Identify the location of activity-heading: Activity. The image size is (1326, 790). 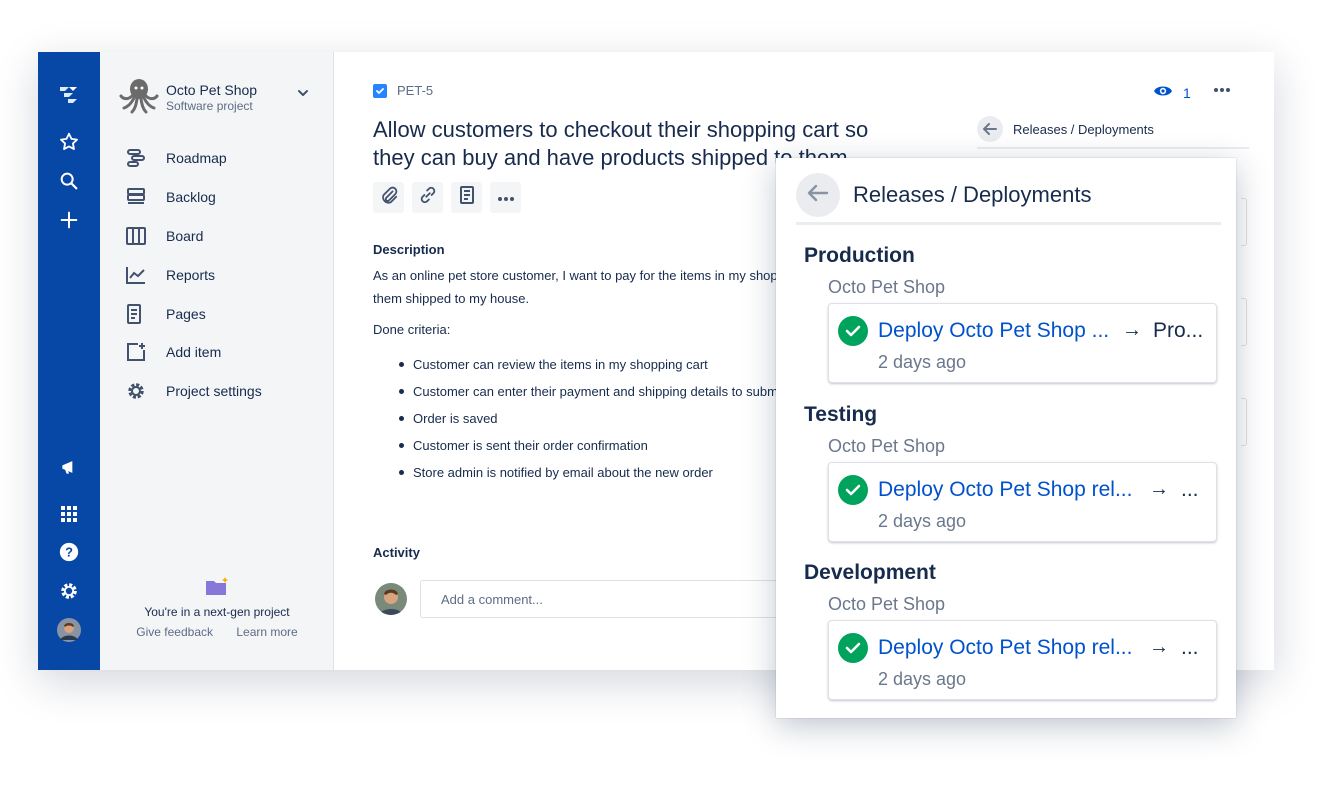
(396, 552).